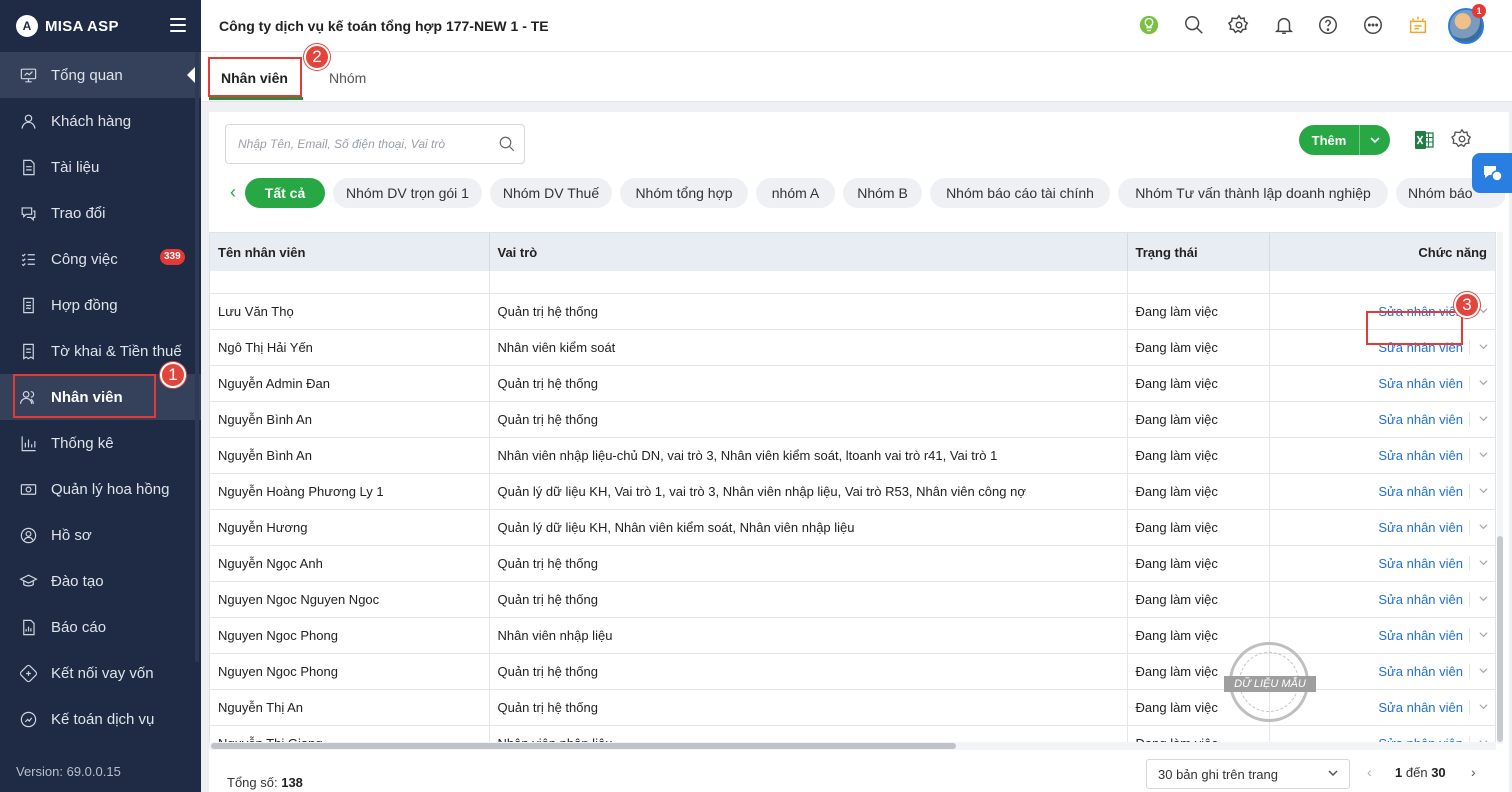 The height and width of the screenshot is (792, 1512). I want to click on sidebar-item: Thống kê, so click(100, 443).